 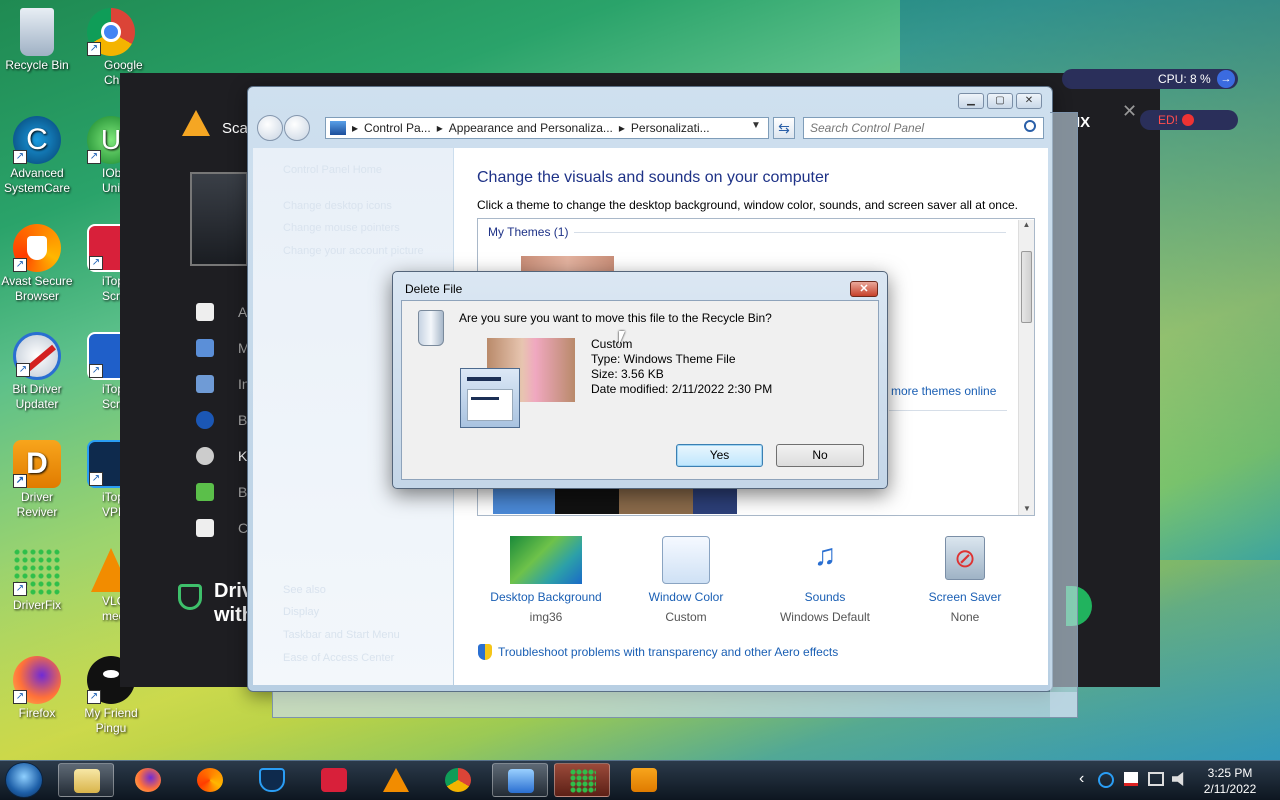 I want to click on start-button, so click(x=24, y=780).